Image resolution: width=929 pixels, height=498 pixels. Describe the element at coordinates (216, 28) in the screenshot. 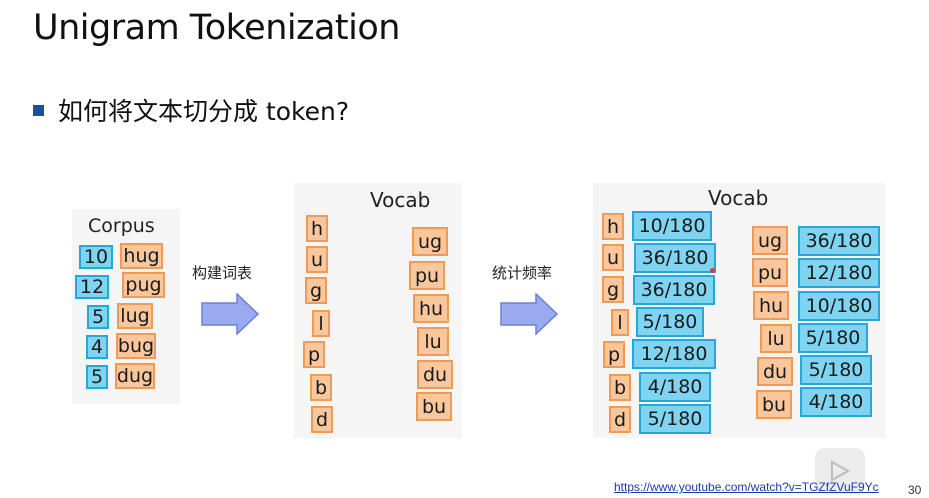

I see `slide-title: Unigram Tokenization` at that location.